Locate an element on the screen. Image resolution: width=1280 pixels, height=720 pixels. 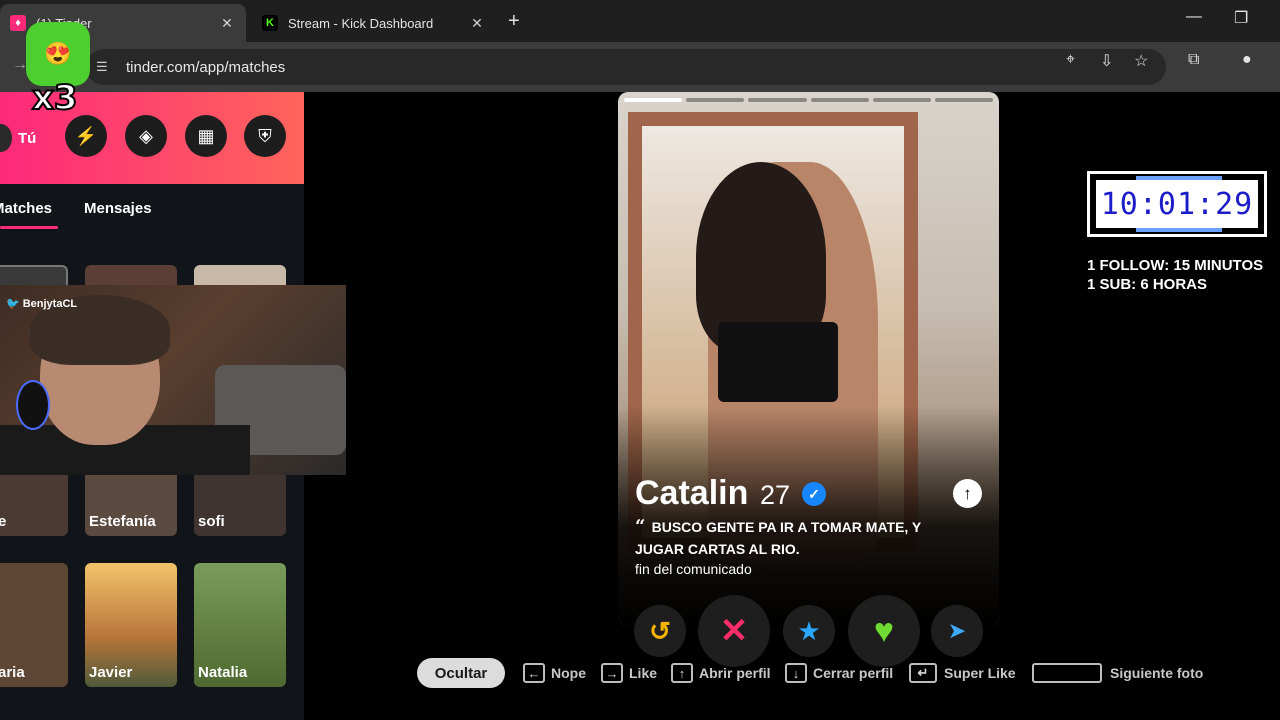
shield-icon: ⛨ is located at coordinates (265, 136).